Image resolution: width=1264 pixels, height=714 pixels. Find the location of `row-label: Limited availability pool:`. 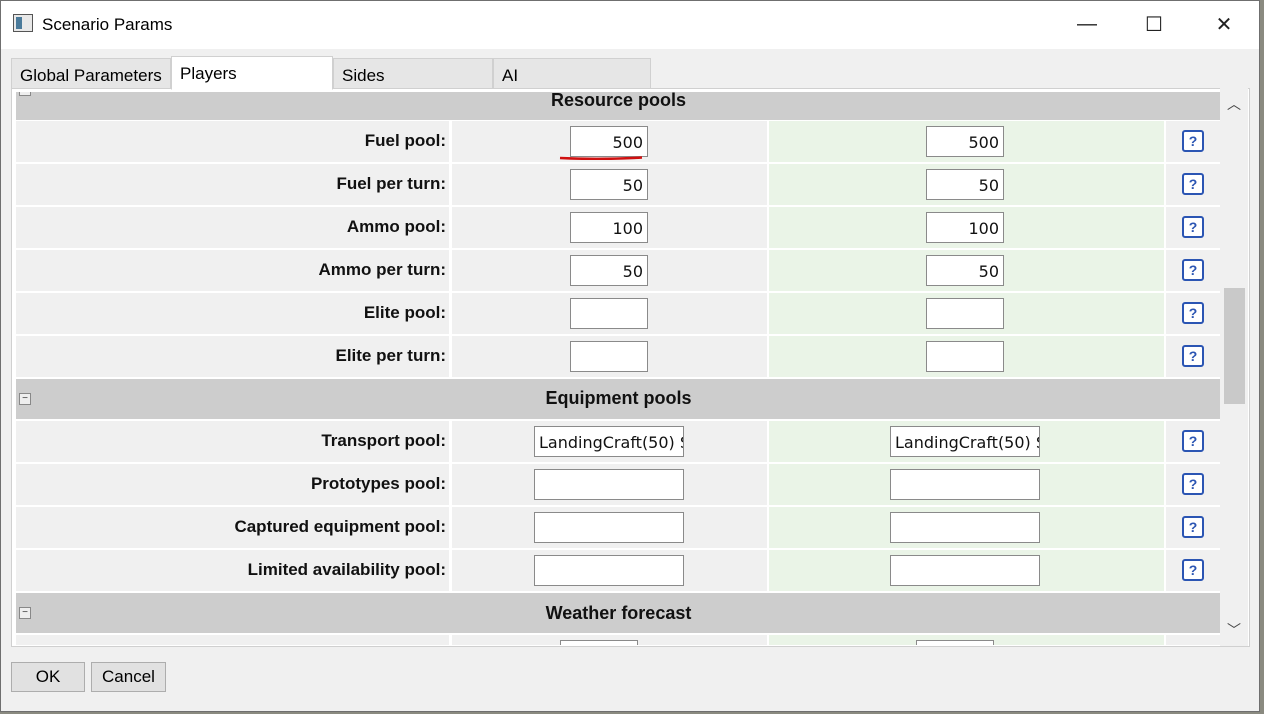

row-label: Limited availability pool: is located at coordinates (346, 569).